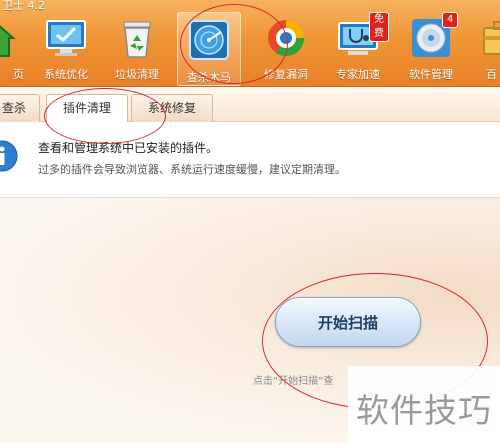  Describe the element at coordinates (9, 156) in the screenshot. I see `info-icon` at that location.